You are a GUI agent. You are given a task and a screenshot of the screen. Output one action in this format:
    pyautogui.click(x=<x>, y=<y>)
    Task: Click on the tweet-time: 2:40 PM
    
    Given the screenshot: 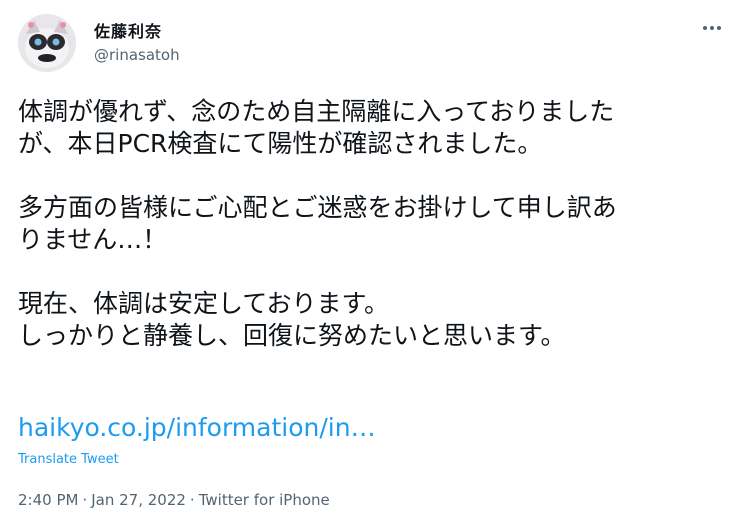 What is the action you would take?
    pyautogui.click(x=48, y=500)
    